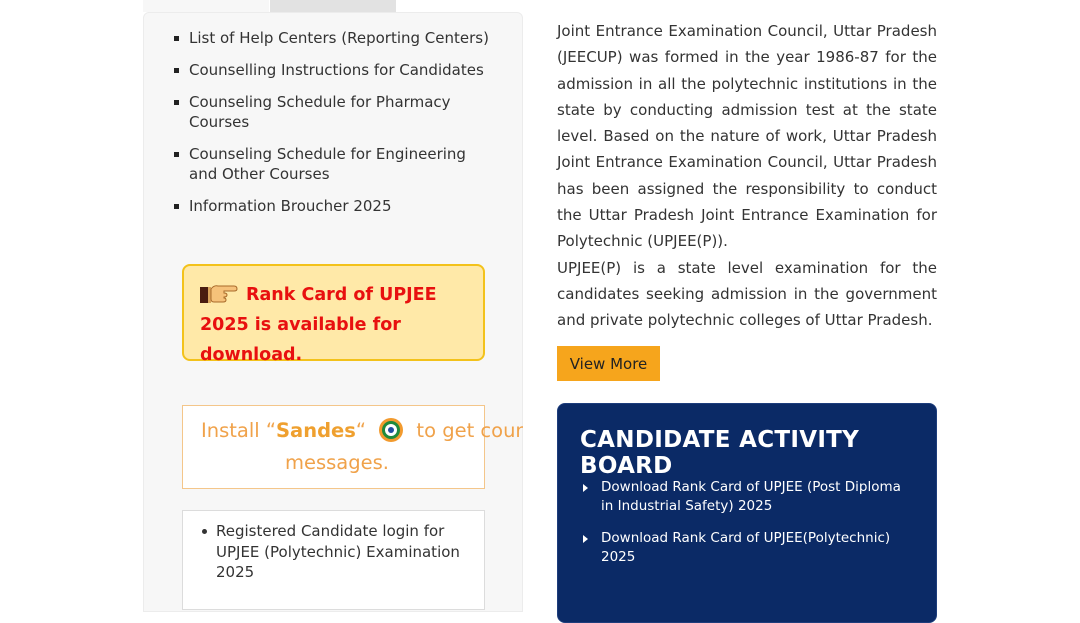 This screenshot has height=623, width=1080. I want to click on tab-active, so click(333, 6).